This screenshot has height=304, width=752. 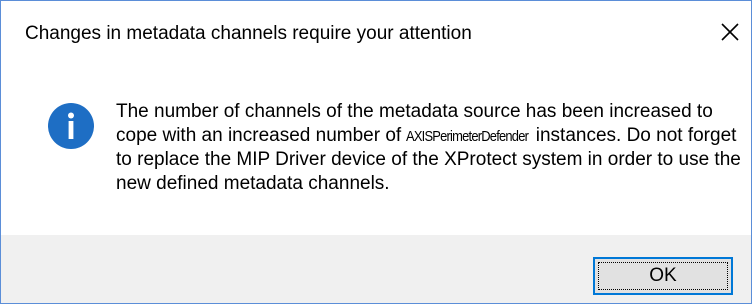 I want to click on ok-button: OK, so click(x=663, y=276).